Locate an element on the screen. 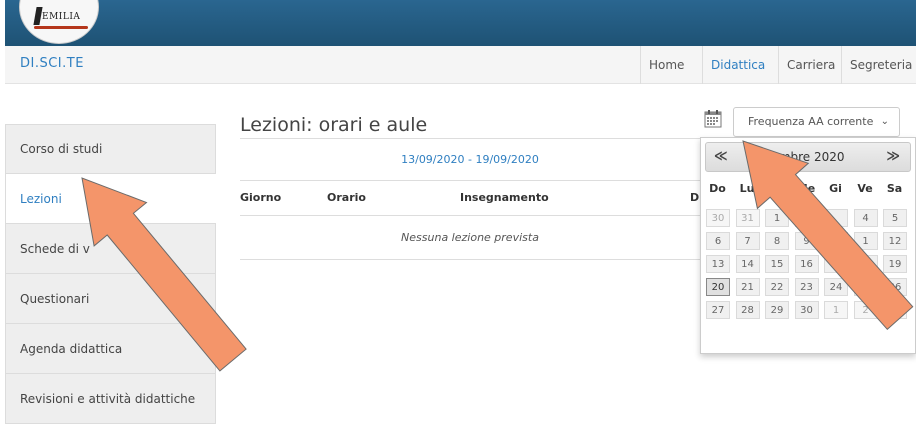 The image size is (916, 441). day-cell: 7 is located at coordinates (747, 241).